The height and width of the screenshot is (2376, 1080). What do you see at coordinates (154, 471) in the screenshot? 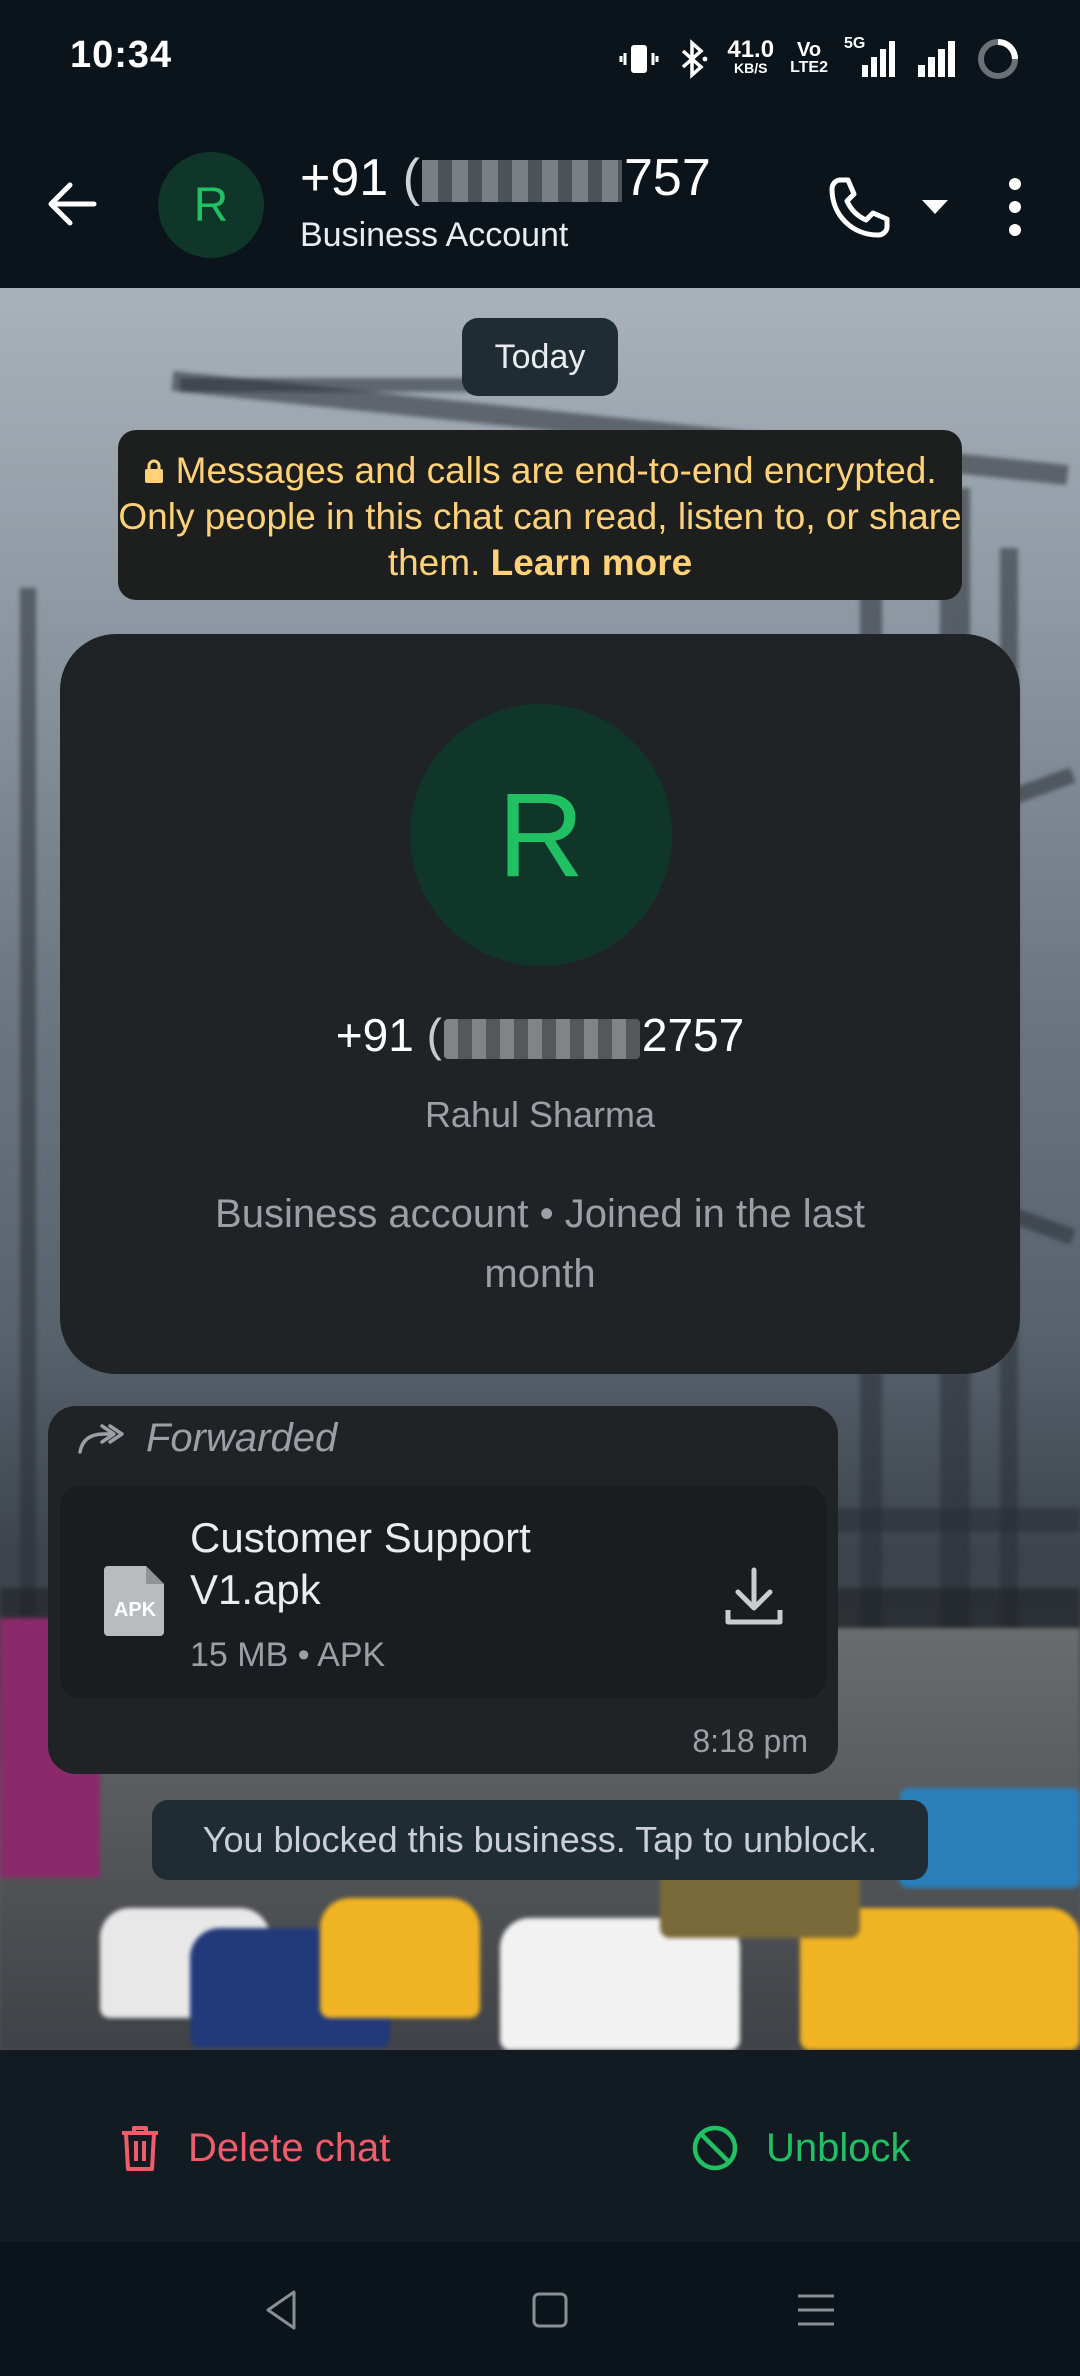
I see `lock-icon` at bounding box center [154, 471].